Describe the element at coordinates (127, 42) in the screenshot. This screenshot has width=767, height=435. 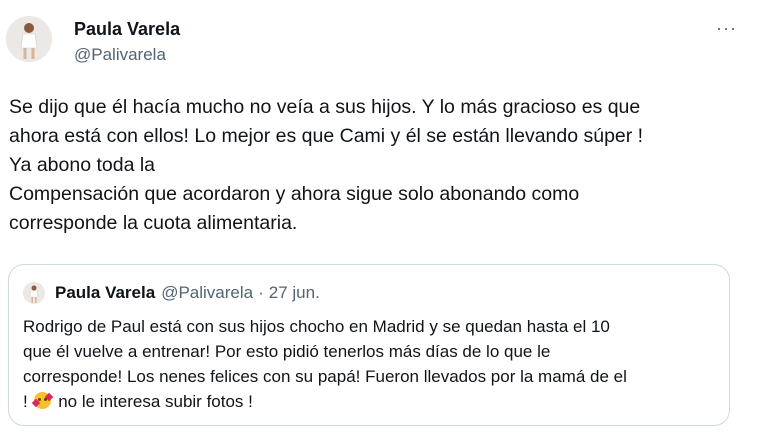
I see `author-block: Paula Varela @Palivarela` at that location.